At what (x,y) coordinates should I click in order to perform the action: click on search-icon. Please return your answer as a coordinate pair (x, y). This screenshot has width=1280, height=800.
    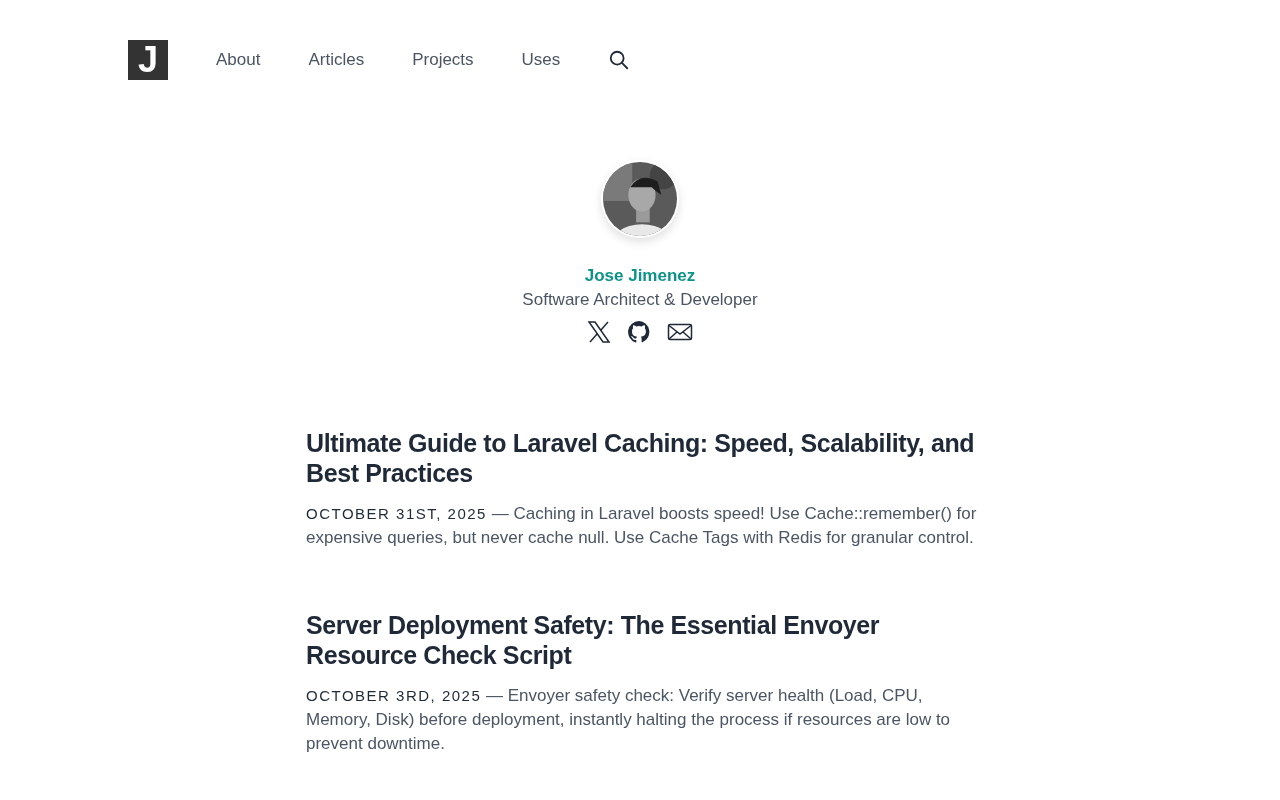
    Looking at the image, I should click on (619, 60).